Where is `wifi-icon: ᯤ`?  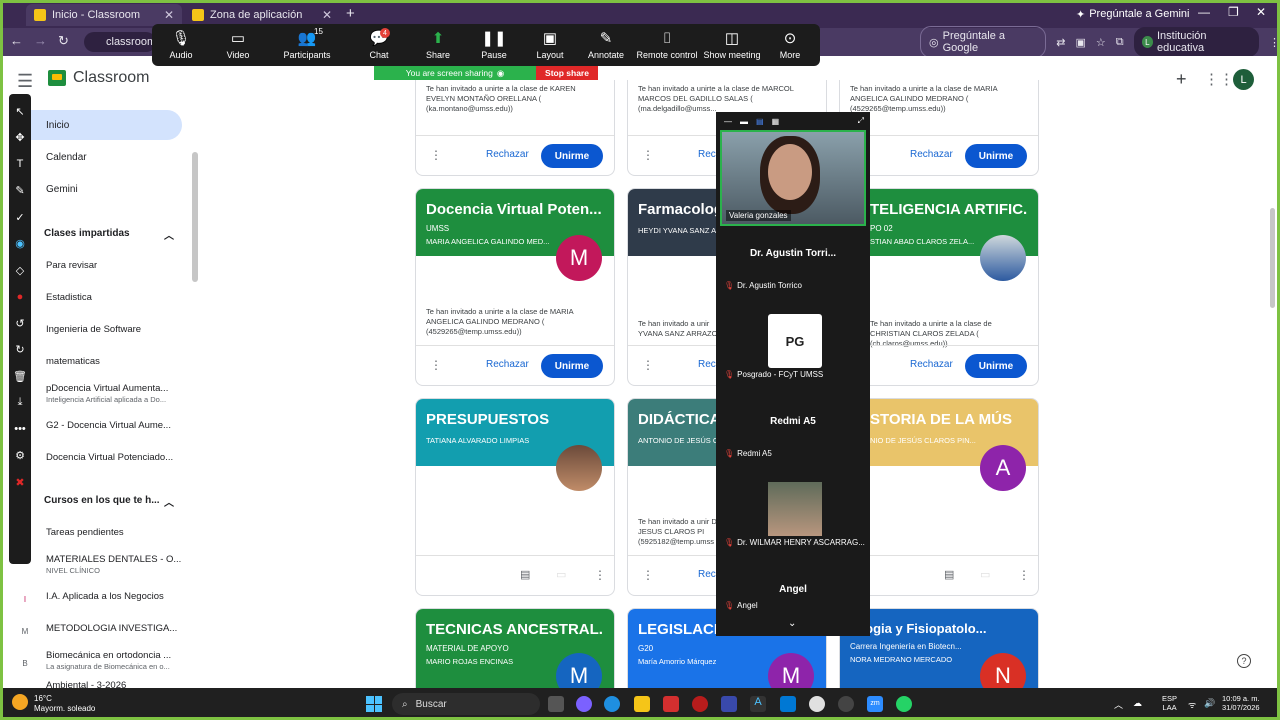
wifi-icon: ᯤ is located at coordinates (1192, 704).